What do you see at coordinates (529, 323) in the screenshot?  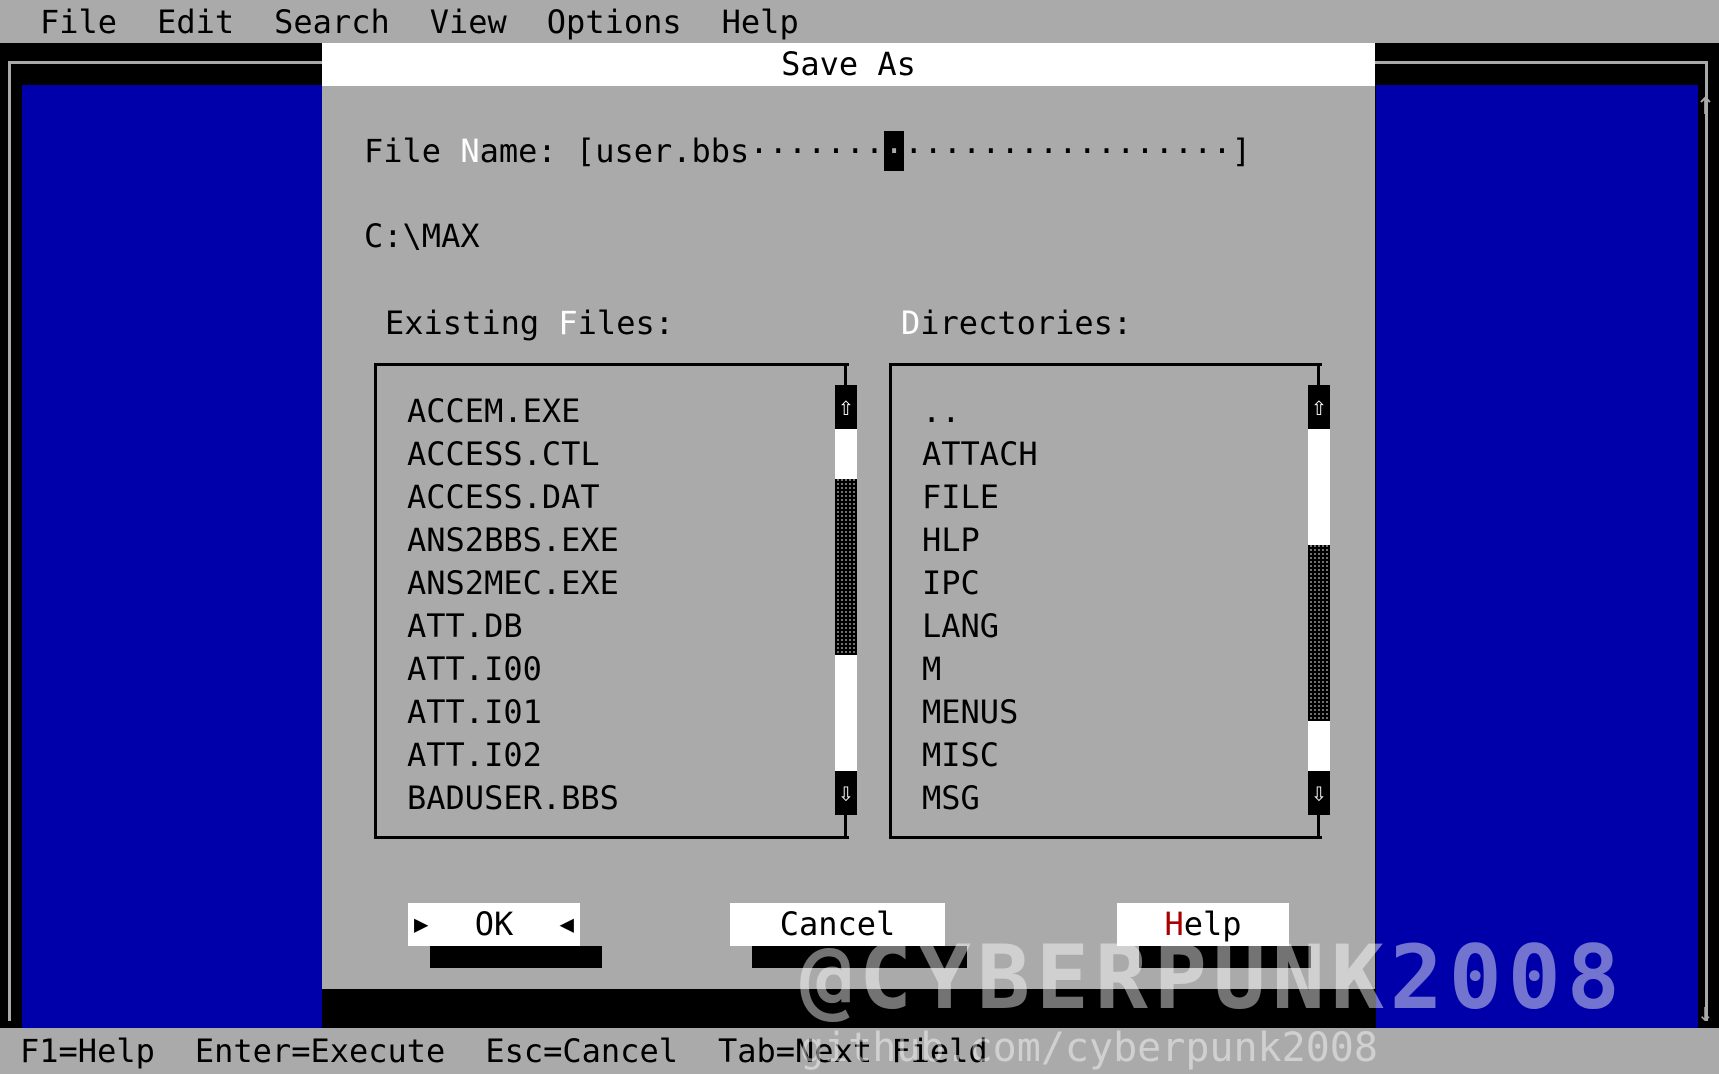 I see `files-label: Existing Files:` at bounding box center [529, 323].